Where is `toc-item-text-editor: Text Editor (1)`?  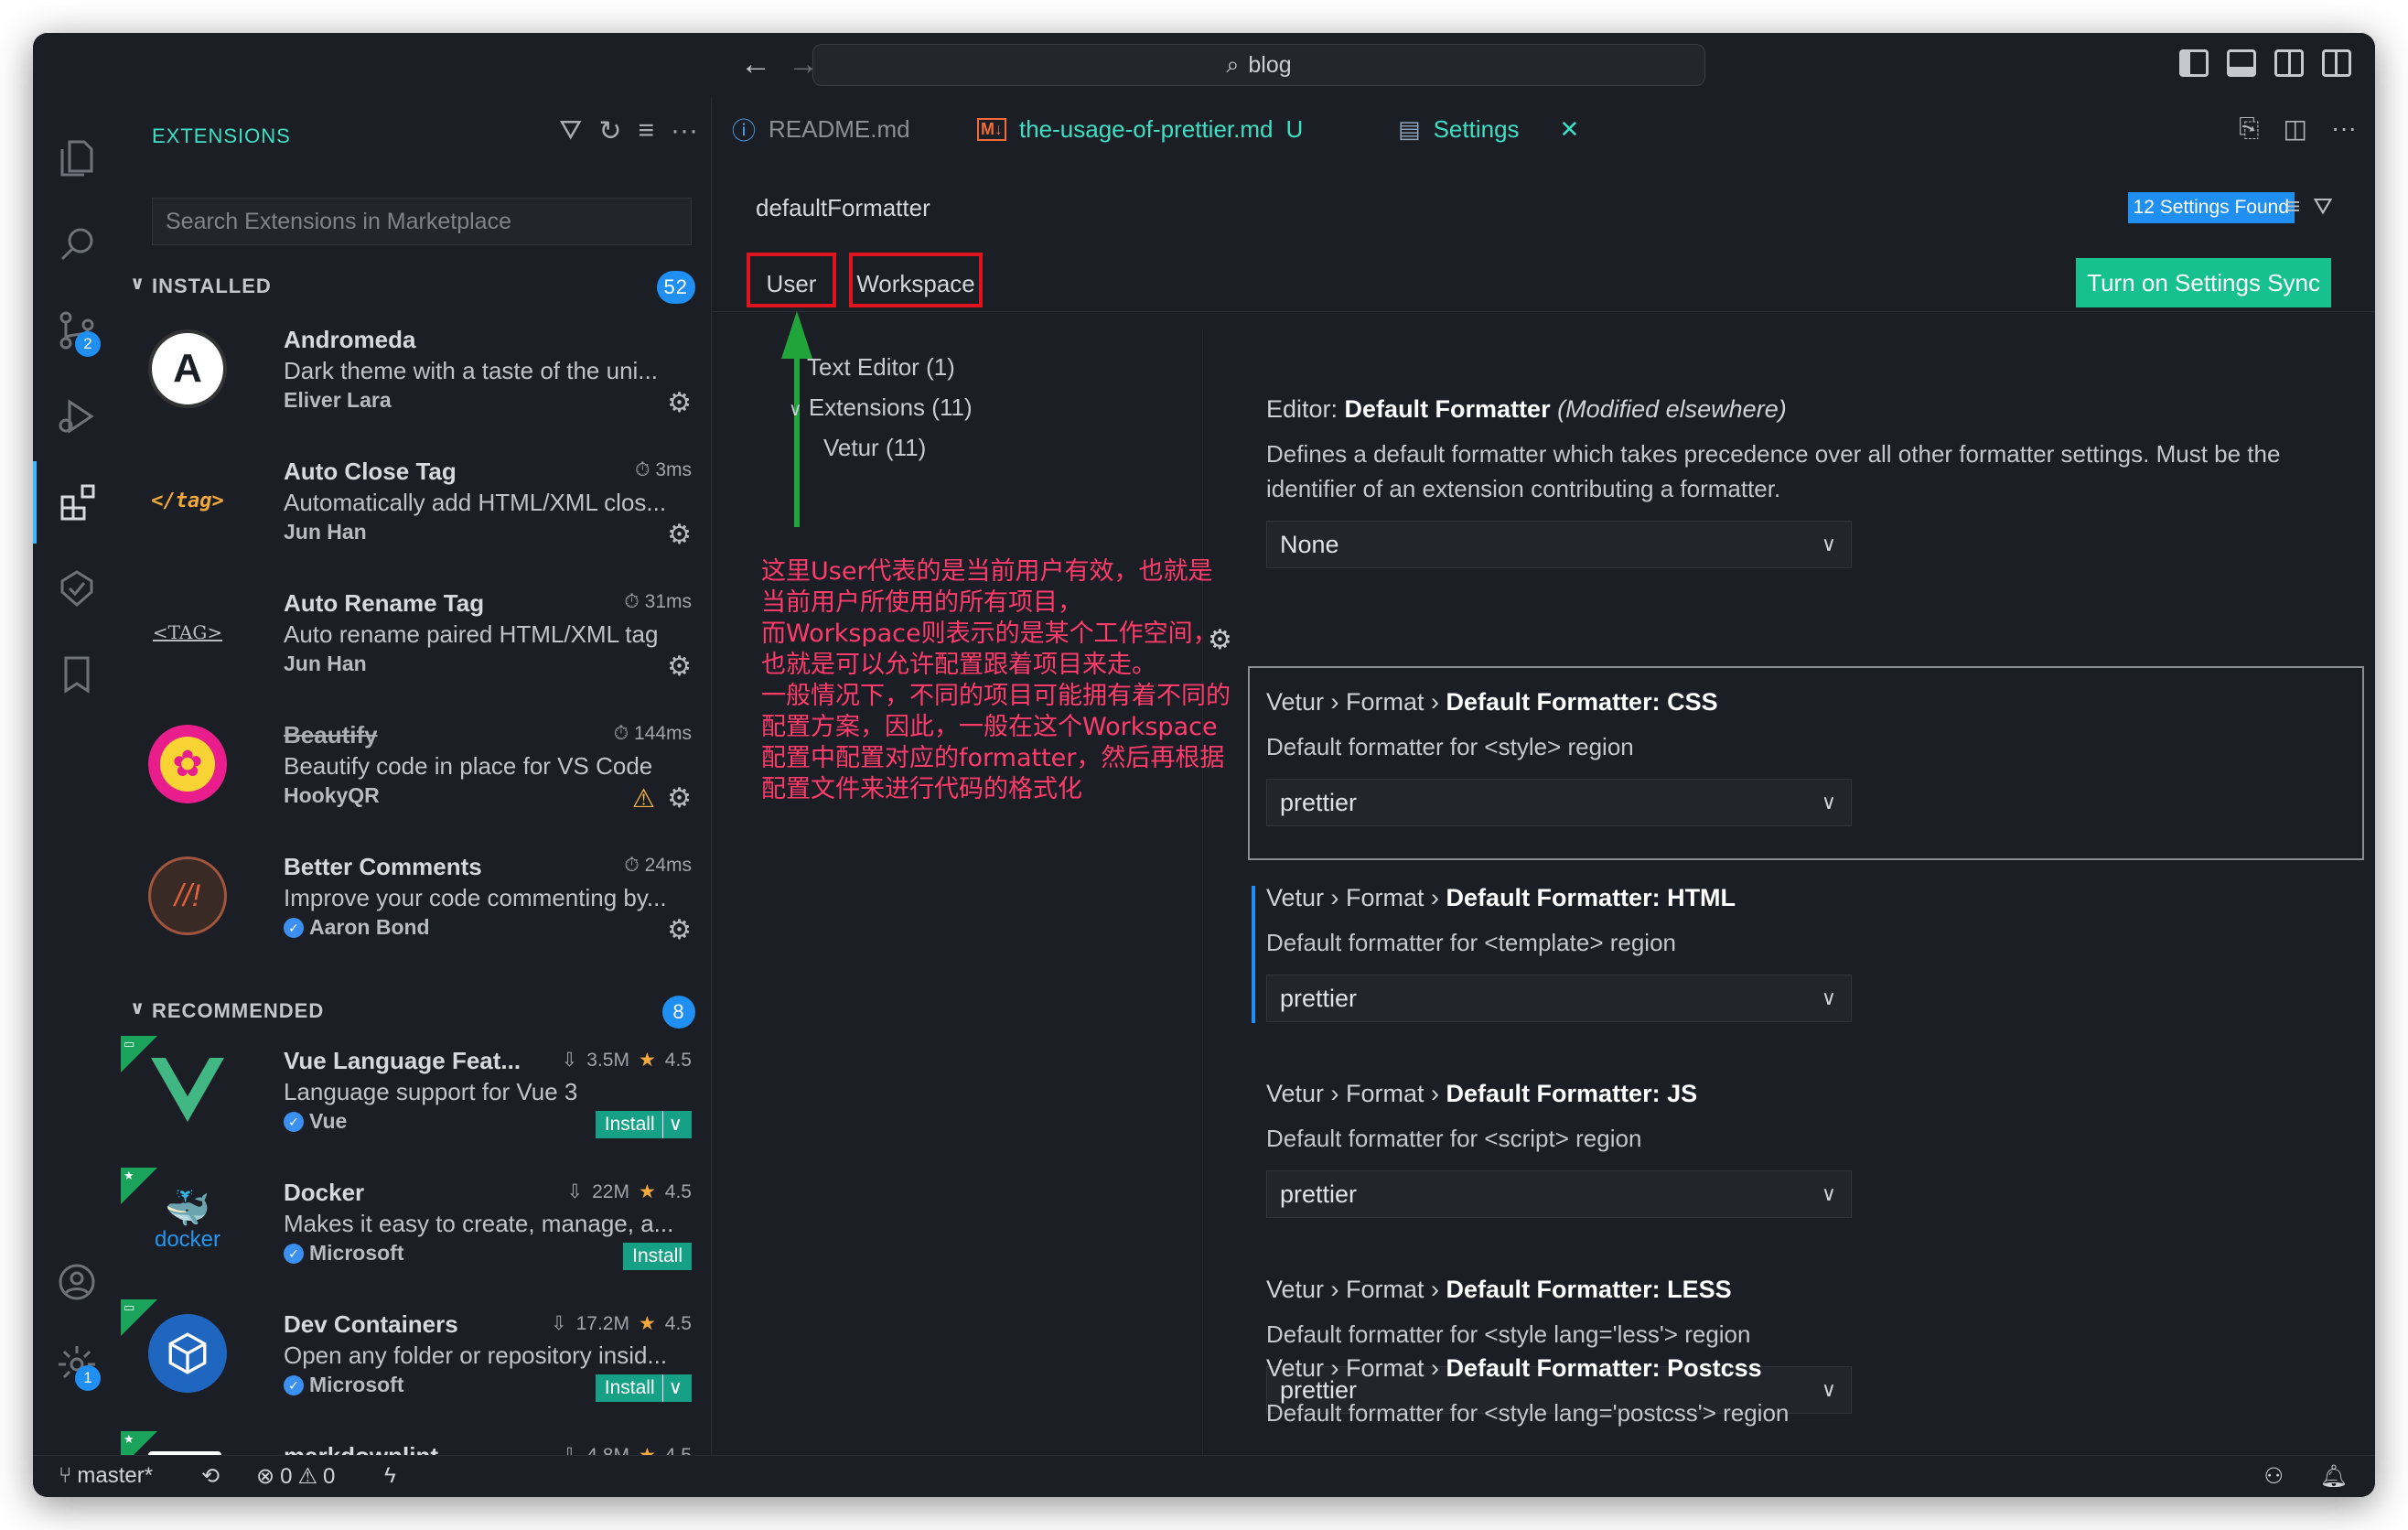 toc-item-text-editor: Text Editor (1) is located at coordinates (881, 367).